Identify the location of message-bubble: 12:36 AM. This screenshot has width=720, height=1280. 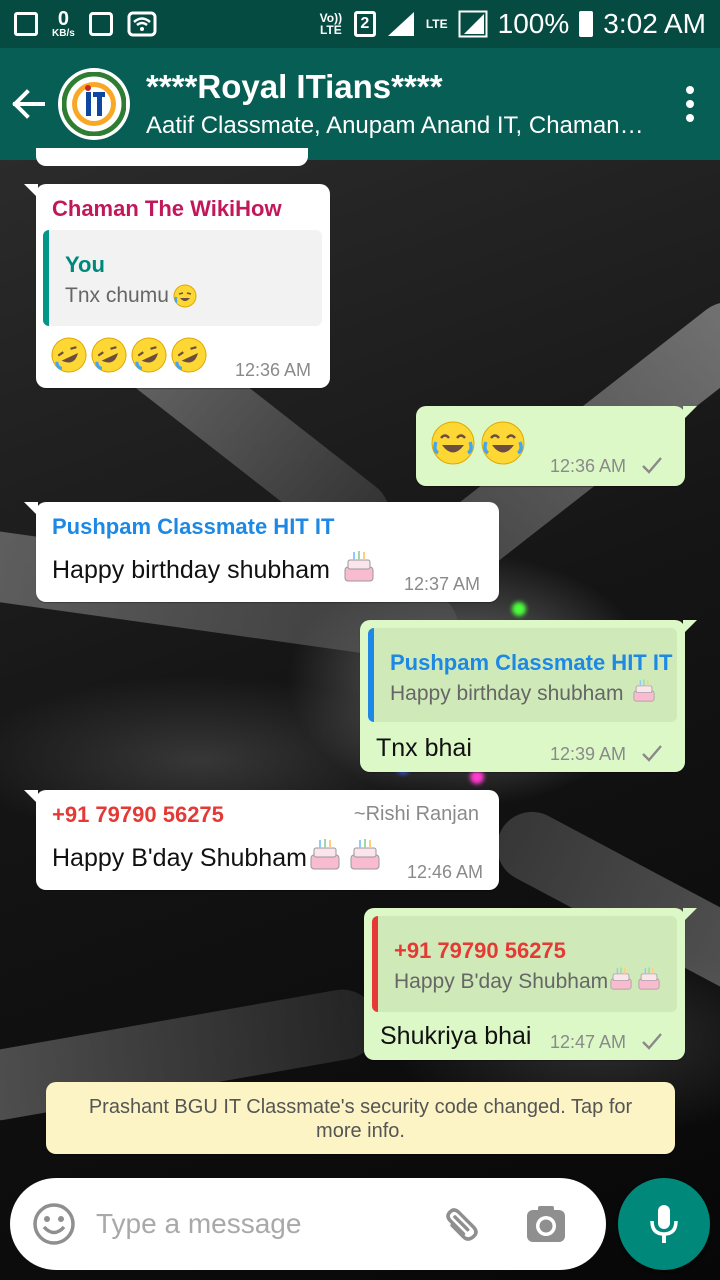
(556, 446).